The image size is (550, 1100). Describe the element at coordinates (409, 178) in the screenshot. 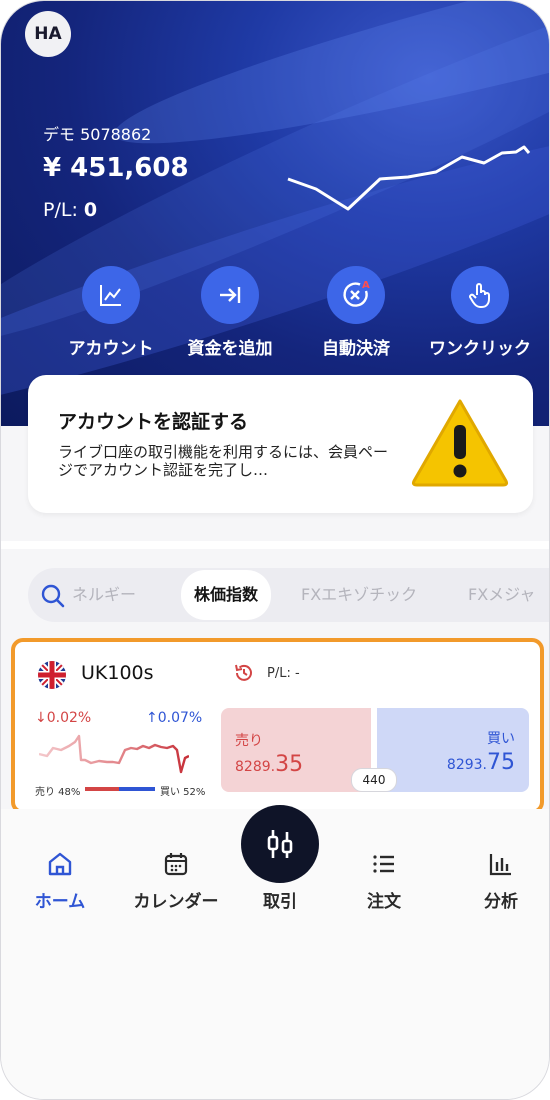

I see `equity-sparkline` at that location.